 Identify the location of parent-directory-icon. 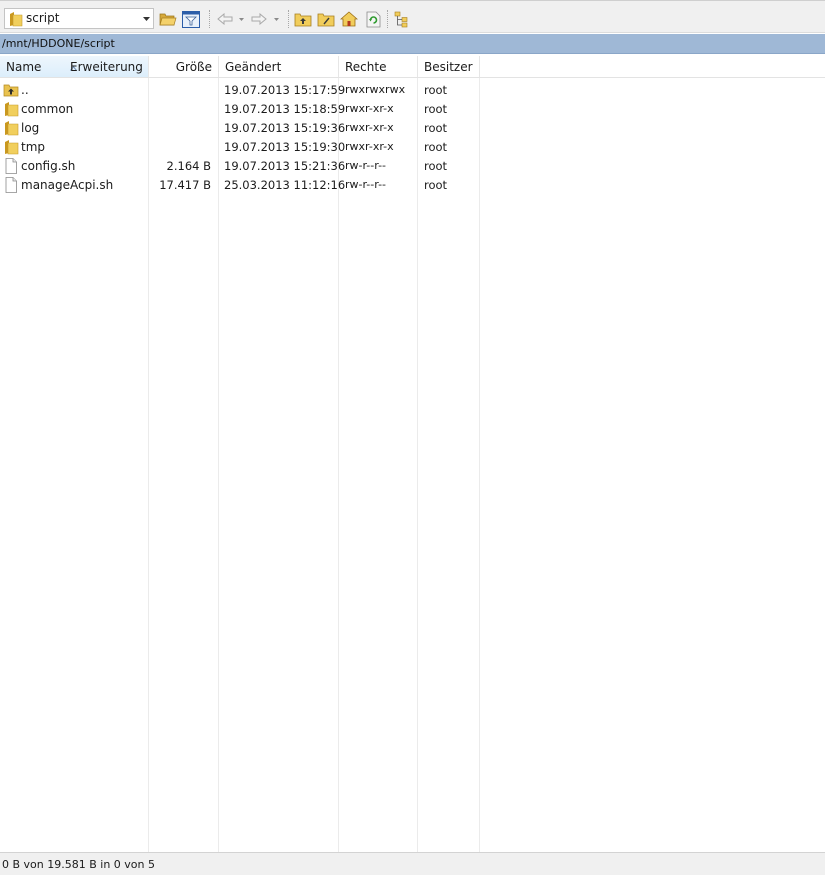
(11, 90).